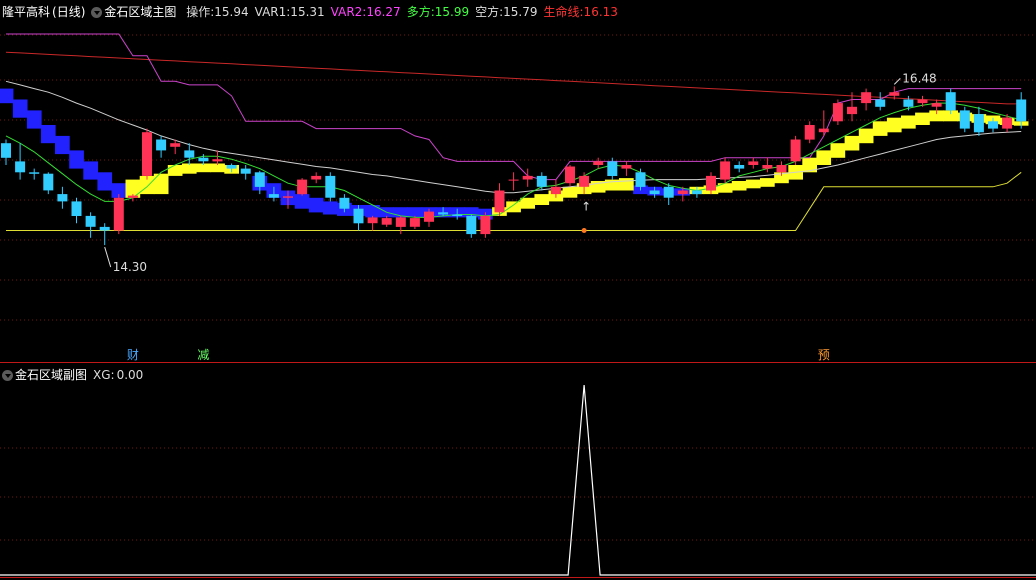 The width and height of the screenshot is (1036, 580). I want to click on buy-arrow-icon: ↑, so click(586, 207).